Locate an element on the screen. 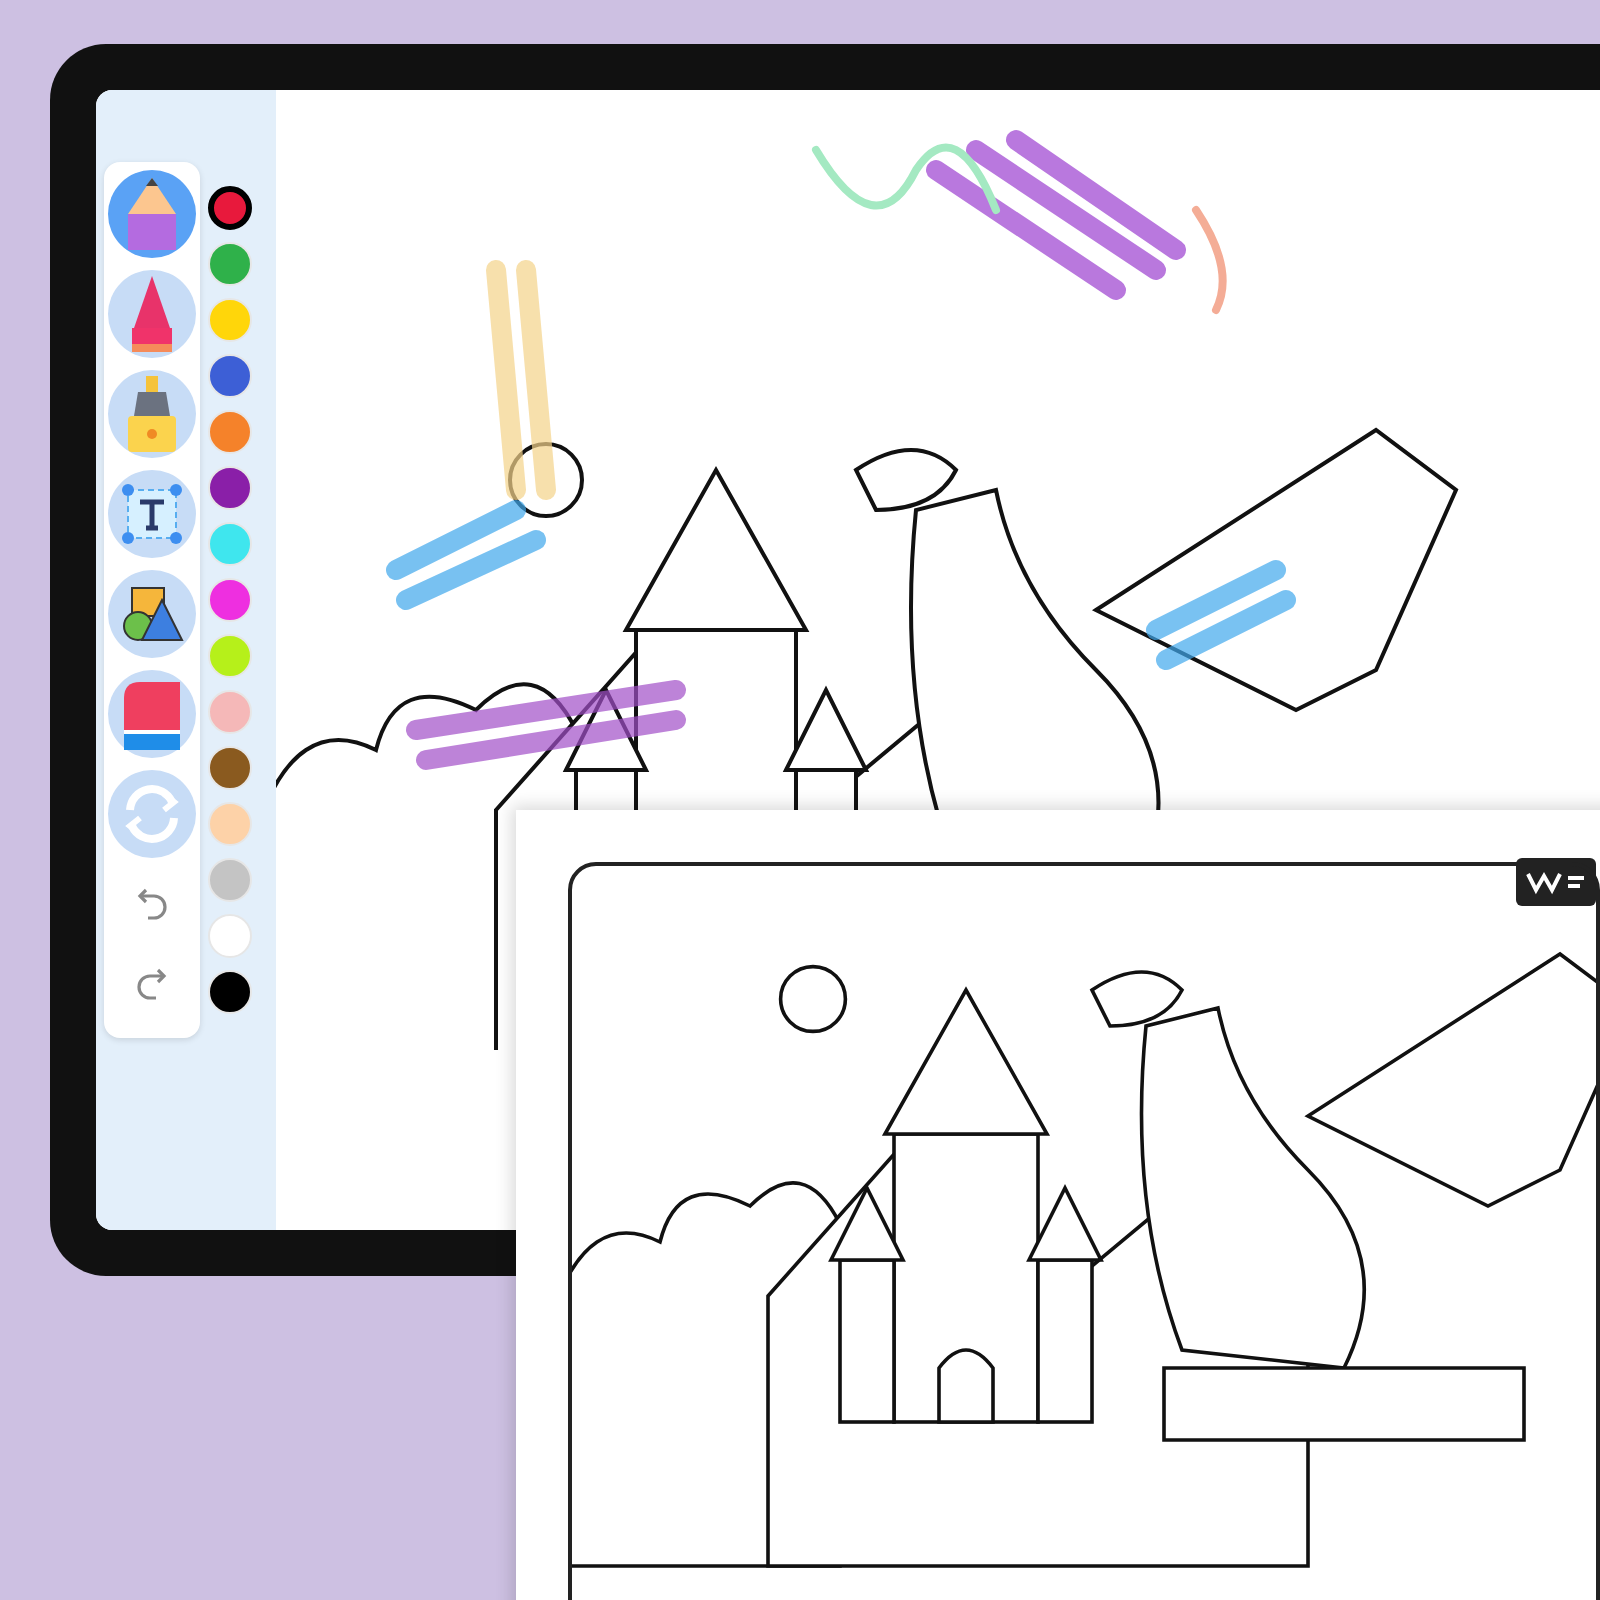  color-swatch is located at coordinates (230, 208).